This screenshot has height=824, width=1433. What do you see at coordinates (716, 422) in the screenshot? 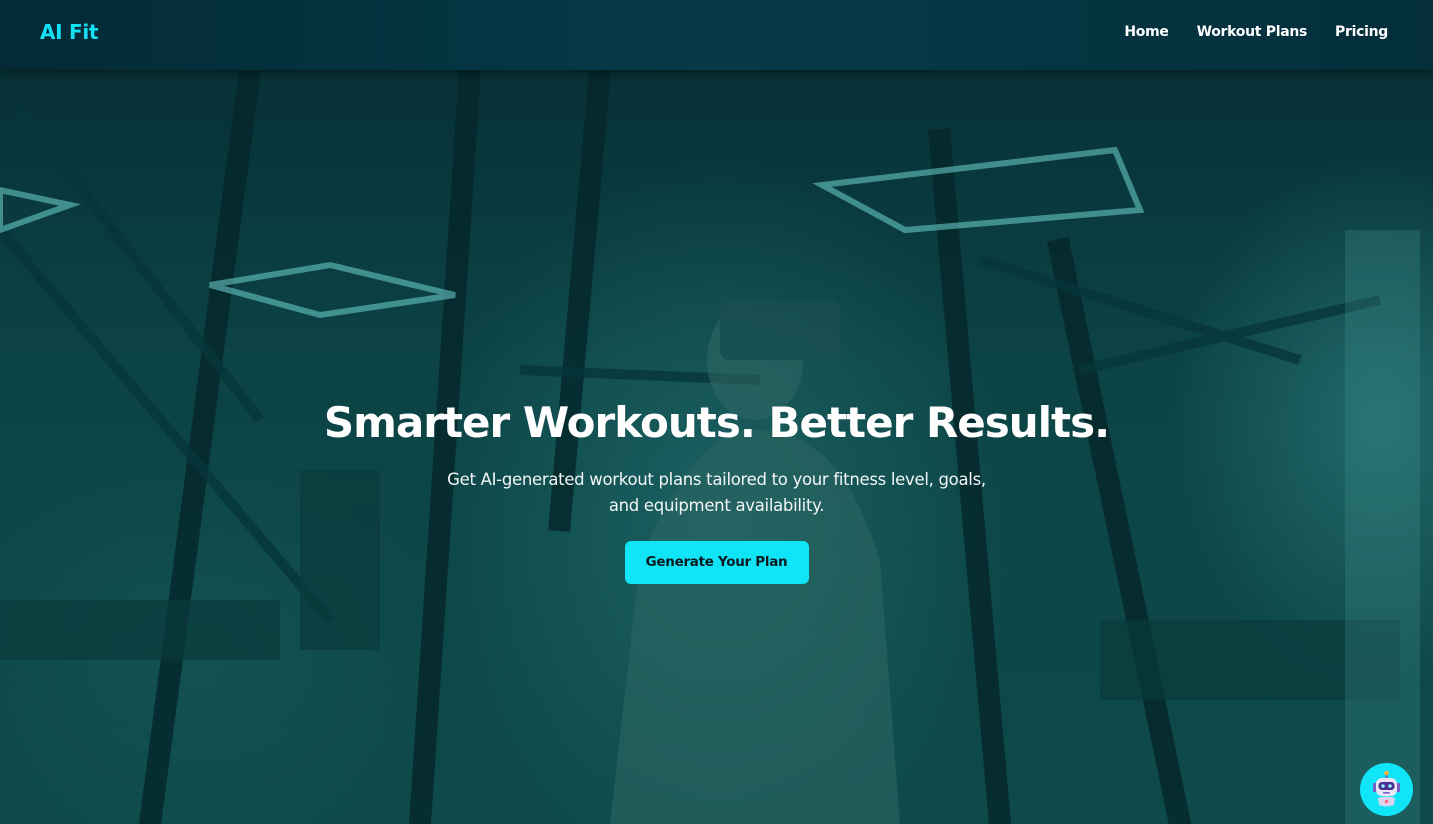
I see `hero-title: Smarter Workouts. Better Results.` at bounding box center [716, 422].